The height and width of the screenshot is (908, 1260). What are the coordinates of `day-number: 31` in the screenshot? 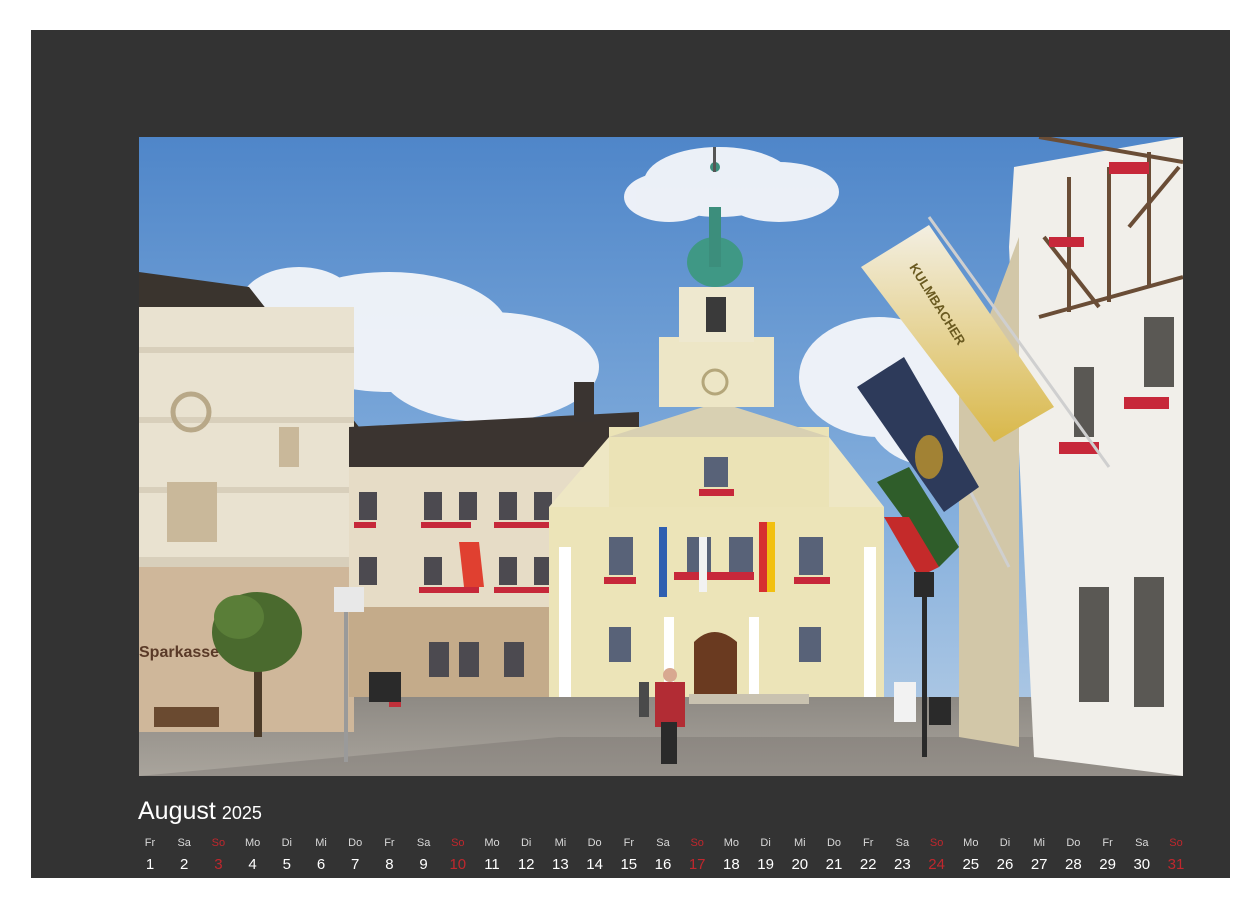 It's located at (1176, 864).